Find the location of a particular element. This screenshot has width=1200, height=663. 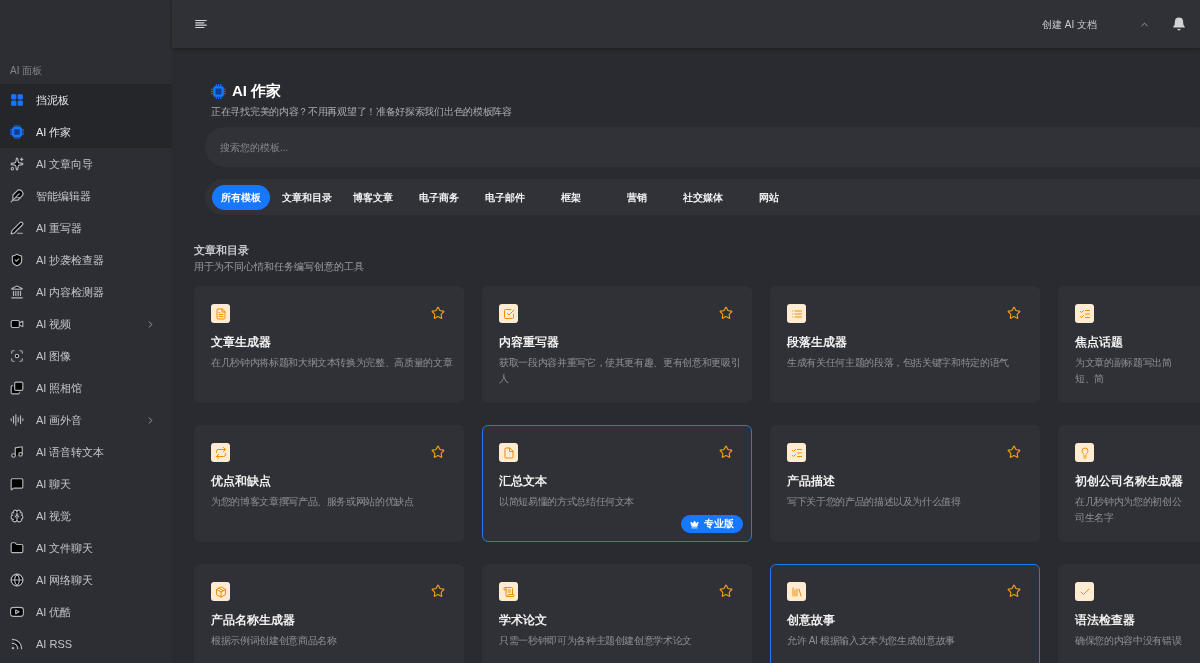

card-title: 焦点话题 is located at coordinates (1099, 342).